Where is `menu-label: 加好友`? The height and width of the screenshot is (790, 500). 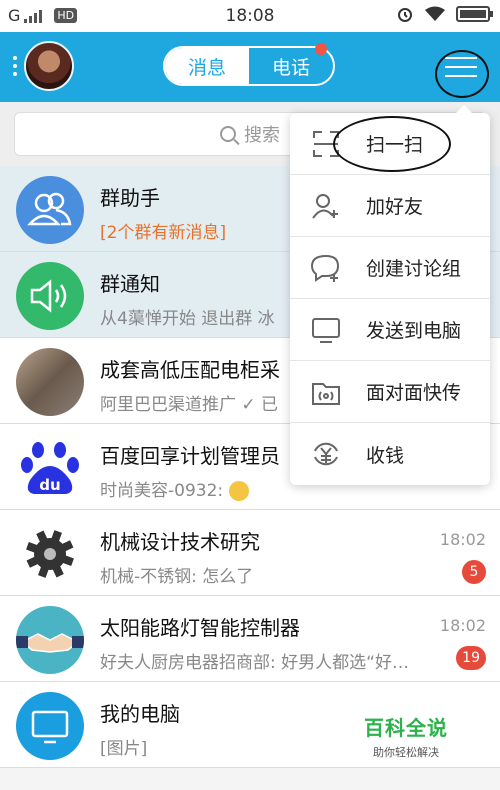
menu-label: 加好友 is located at coordinates (395, 207).